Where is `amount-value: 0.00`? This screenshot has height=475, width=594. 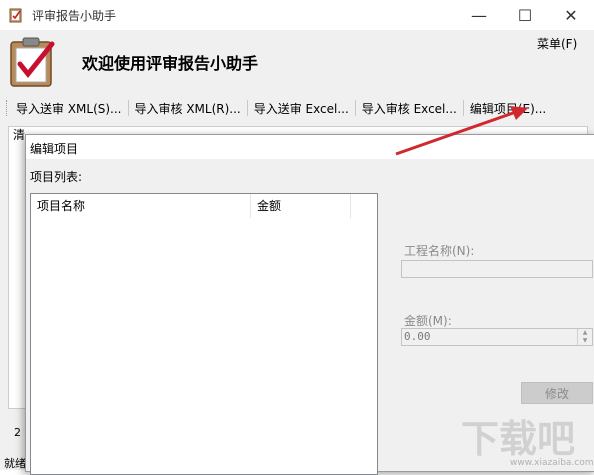 amount-value: 0.00 is located at coordinates (417, 336).